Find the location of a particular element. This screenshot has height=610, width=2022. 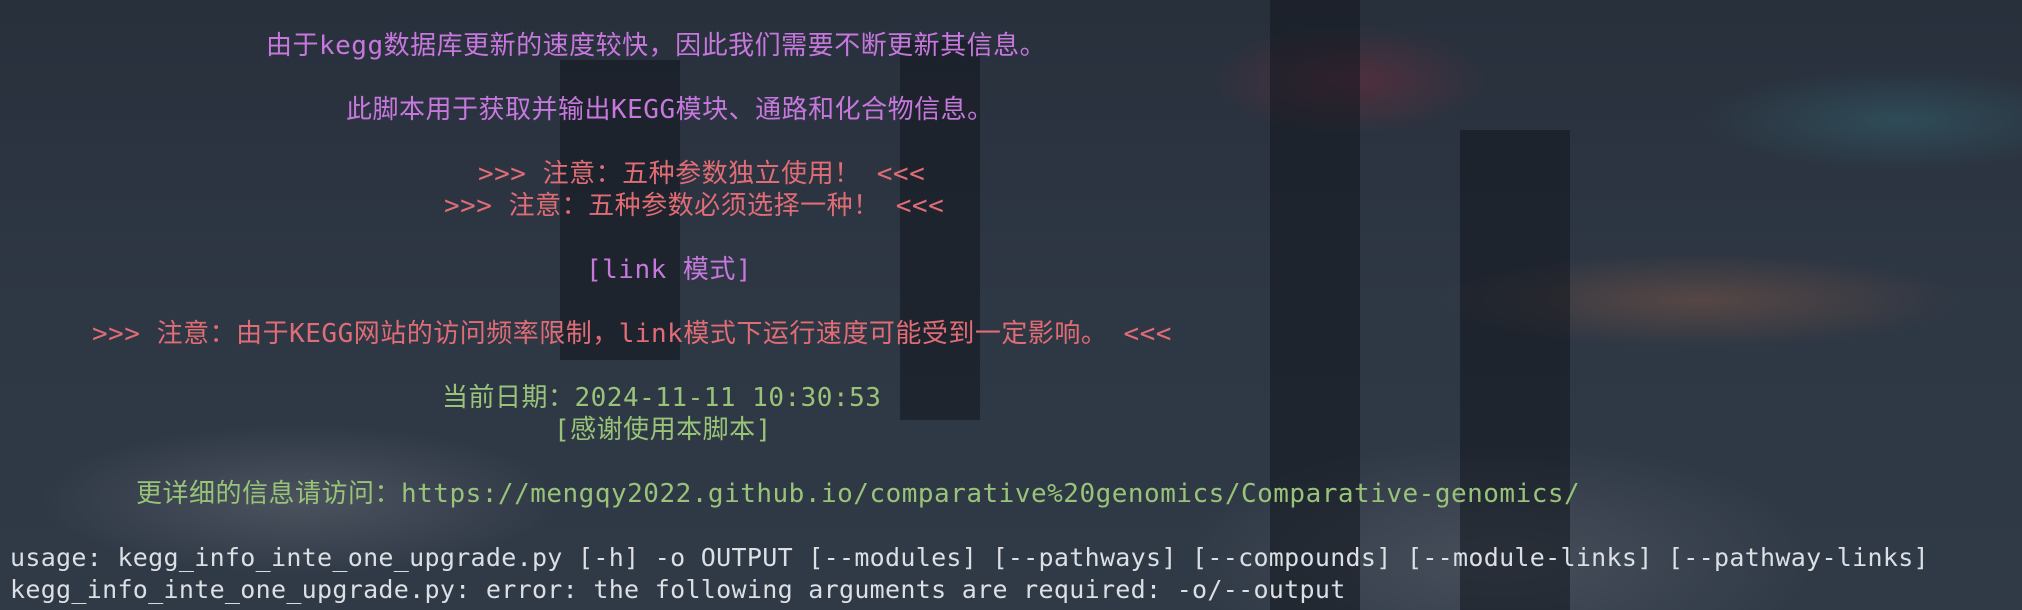

note-independent-line: >>> 注意：五种参数独立使用！ <<< is located at coordinates (702, 174).